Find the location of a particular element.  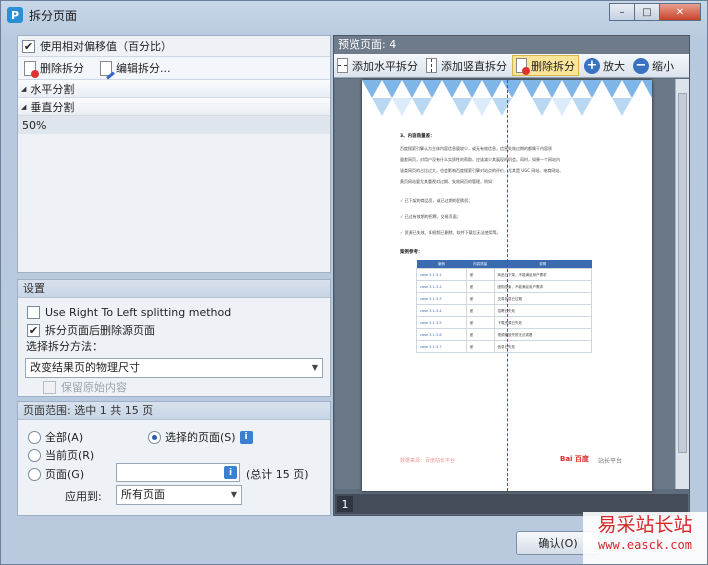

zoom-in-button: + 放大 is located at coordinates (604, 65).